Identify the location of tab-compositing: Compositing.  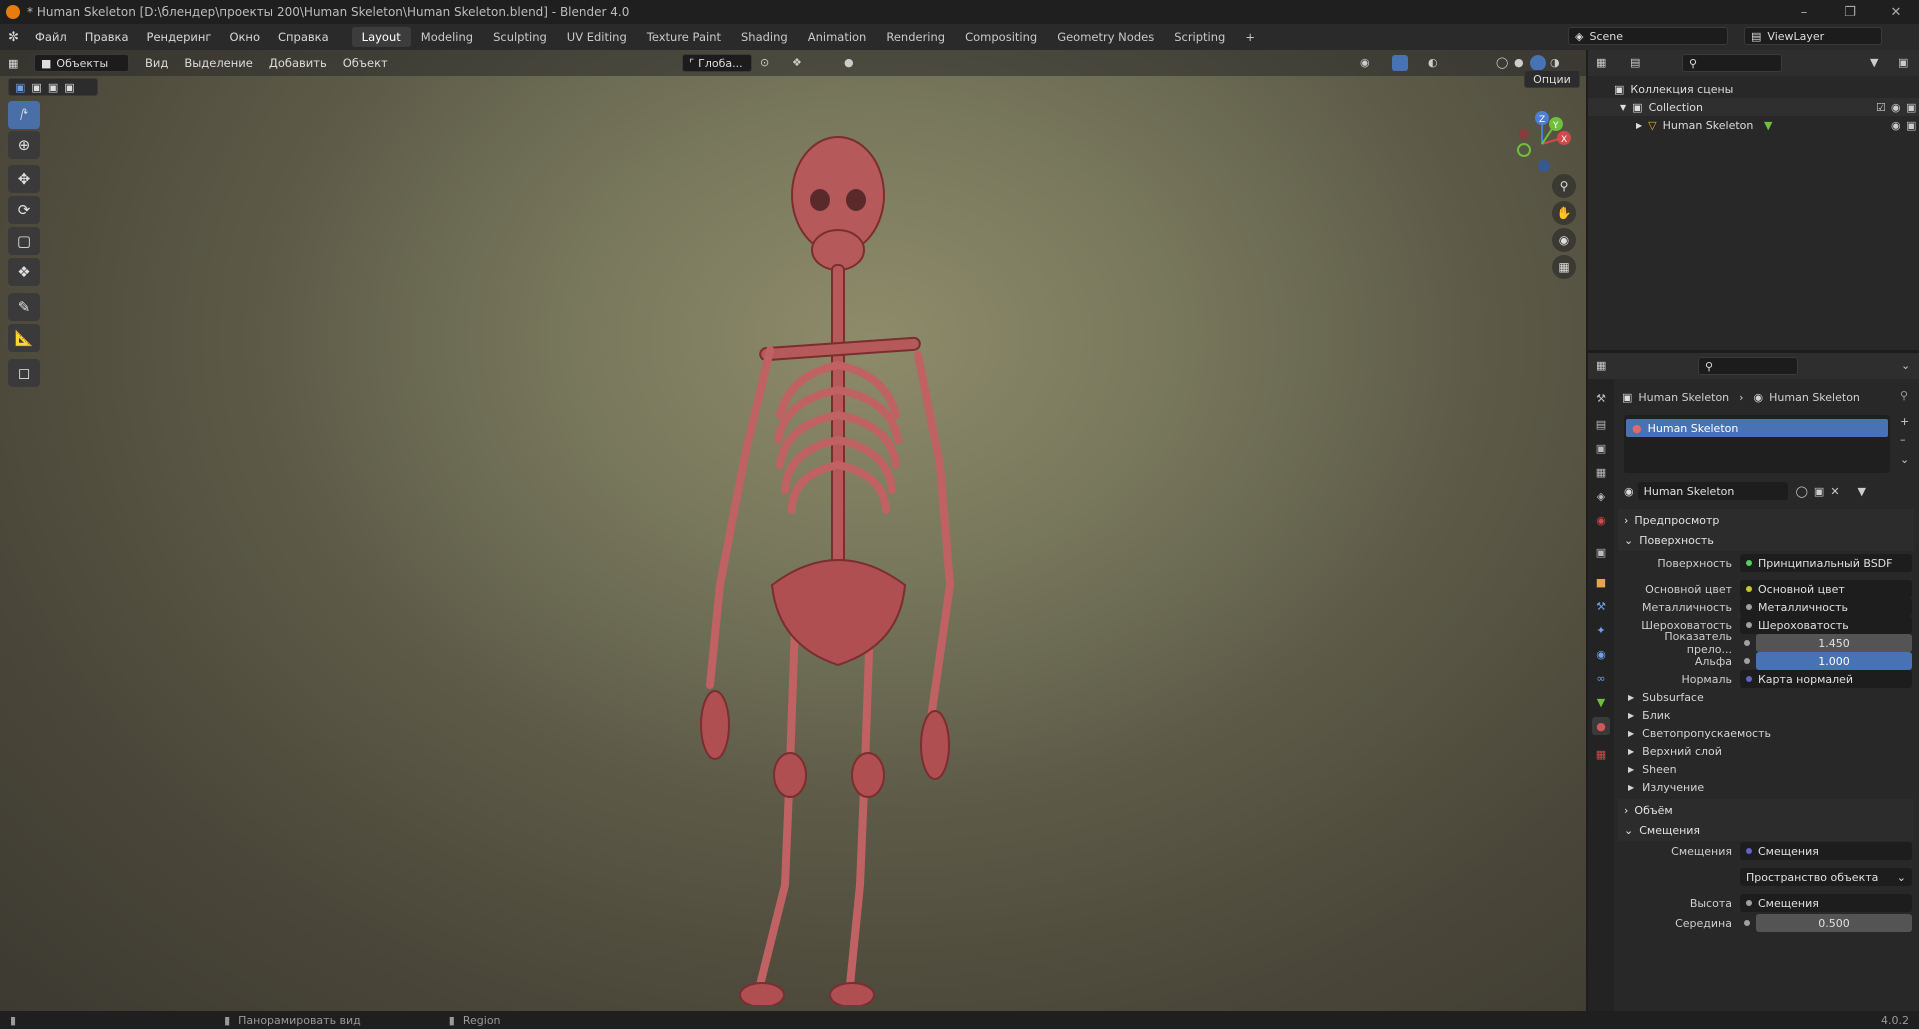
(1001, 37).